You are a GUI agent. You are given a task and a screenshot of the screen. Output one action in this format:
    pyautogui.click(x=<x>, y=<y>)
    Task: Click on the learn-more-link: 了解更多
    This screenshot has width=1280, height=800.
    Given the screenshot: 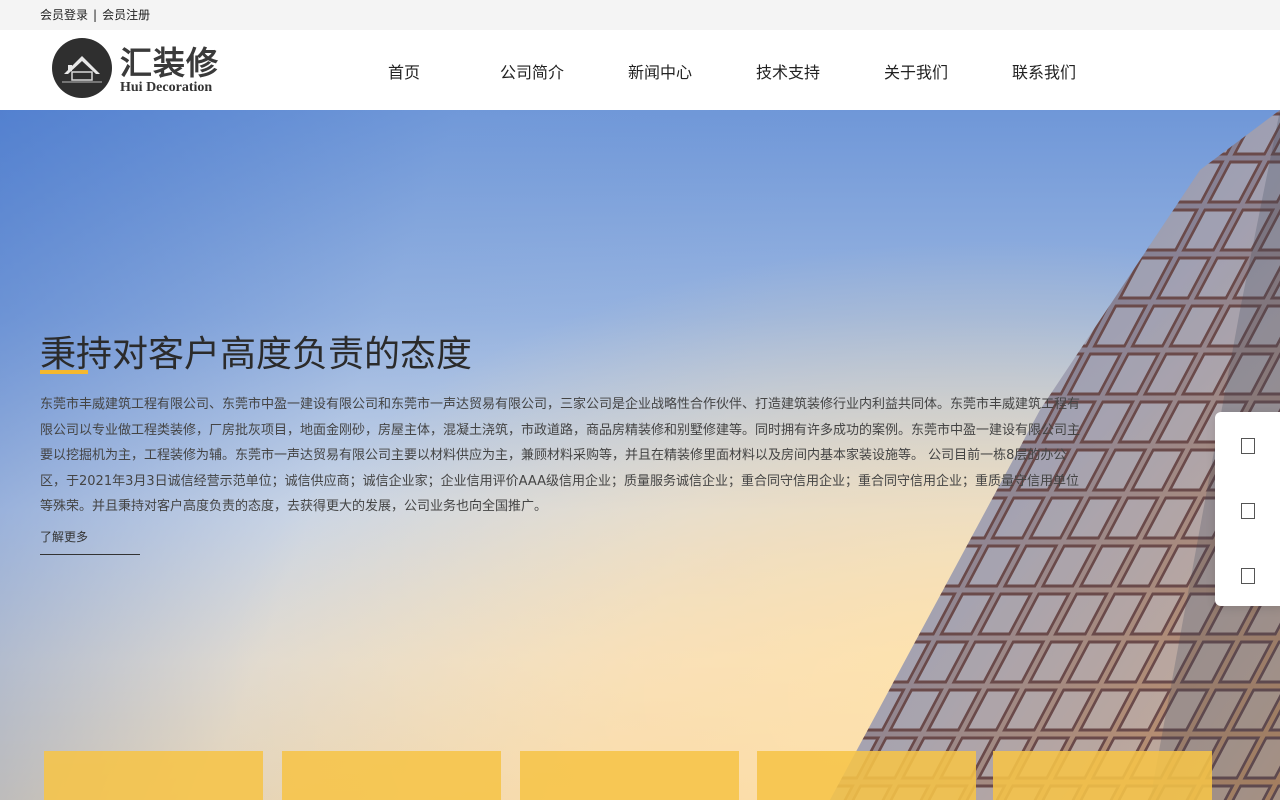 What is the action you would take?
    pyautogui.click(x=90, y=541)
    